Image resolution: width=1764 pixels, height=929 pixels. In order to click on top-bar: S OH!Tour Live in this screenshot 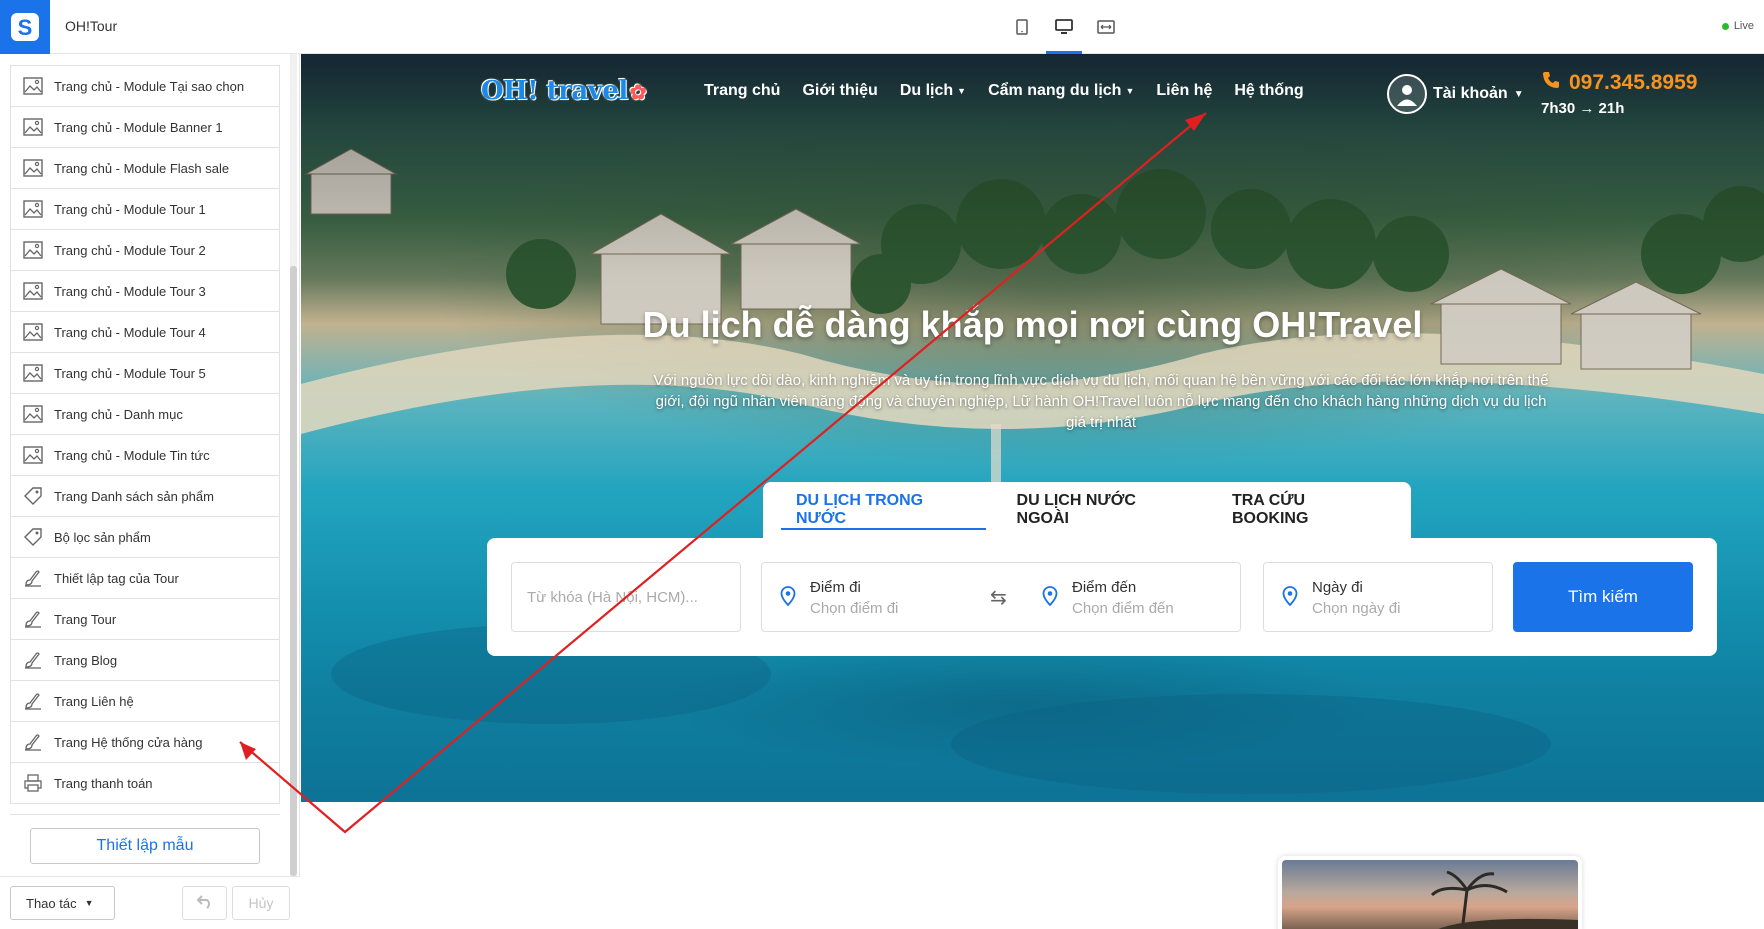, I will do `click(882, 27)`.